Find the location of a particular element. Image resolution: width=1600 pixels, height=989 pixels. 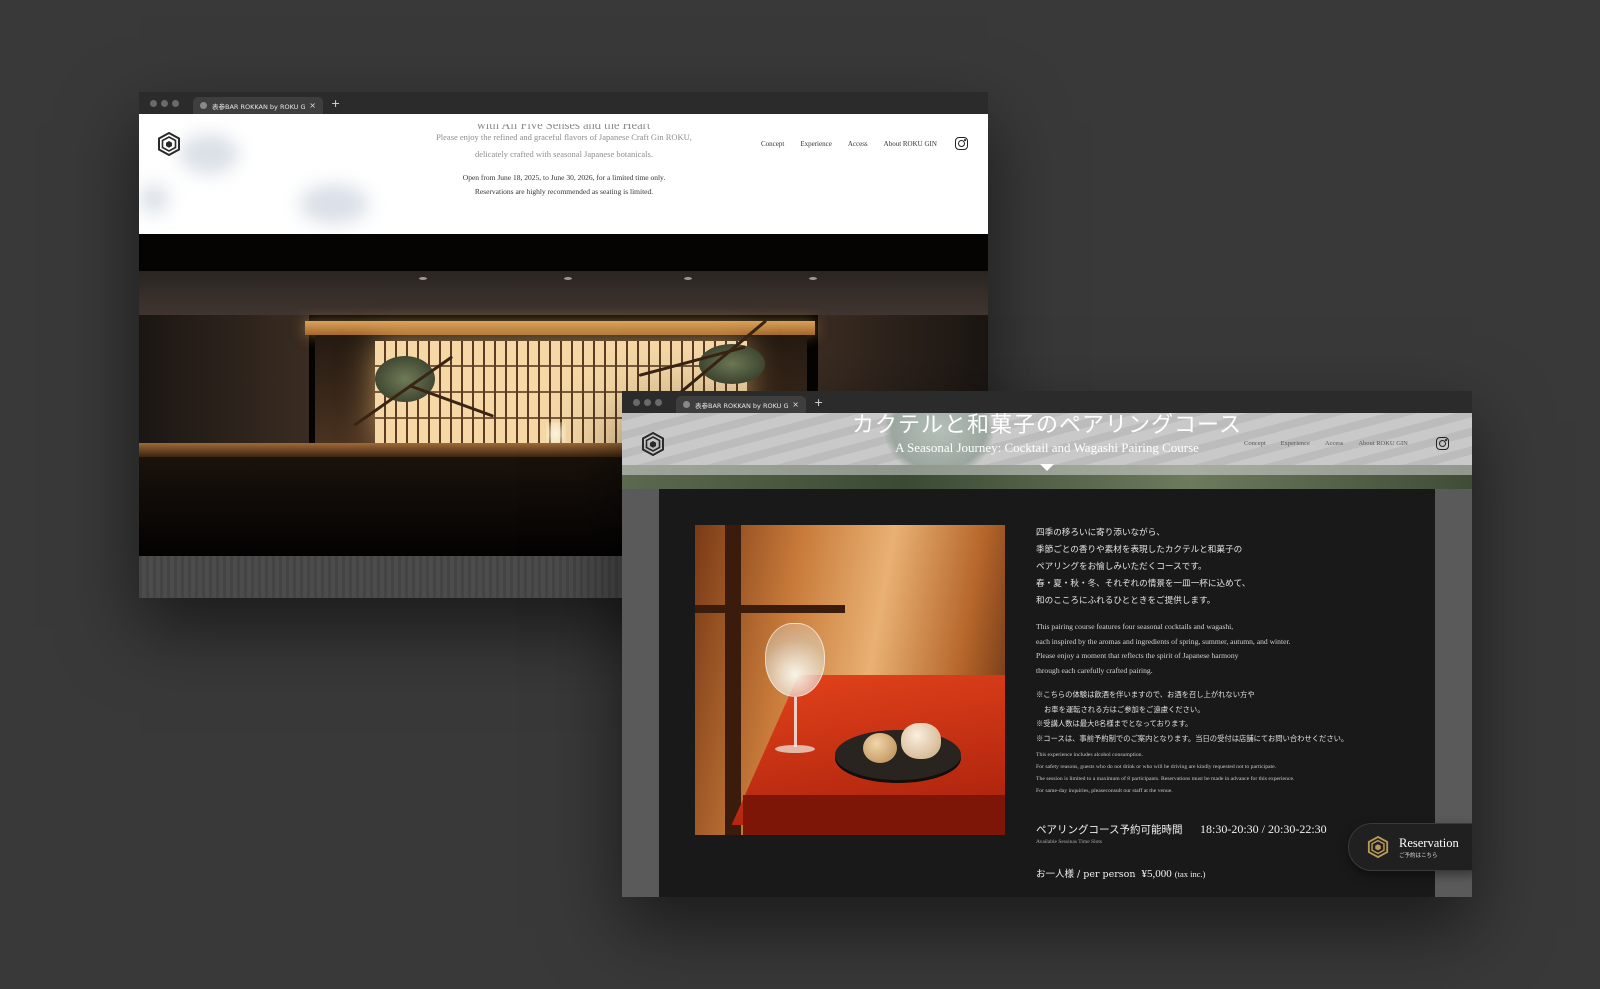

side-texture-left is located at coordinates (640, 693).